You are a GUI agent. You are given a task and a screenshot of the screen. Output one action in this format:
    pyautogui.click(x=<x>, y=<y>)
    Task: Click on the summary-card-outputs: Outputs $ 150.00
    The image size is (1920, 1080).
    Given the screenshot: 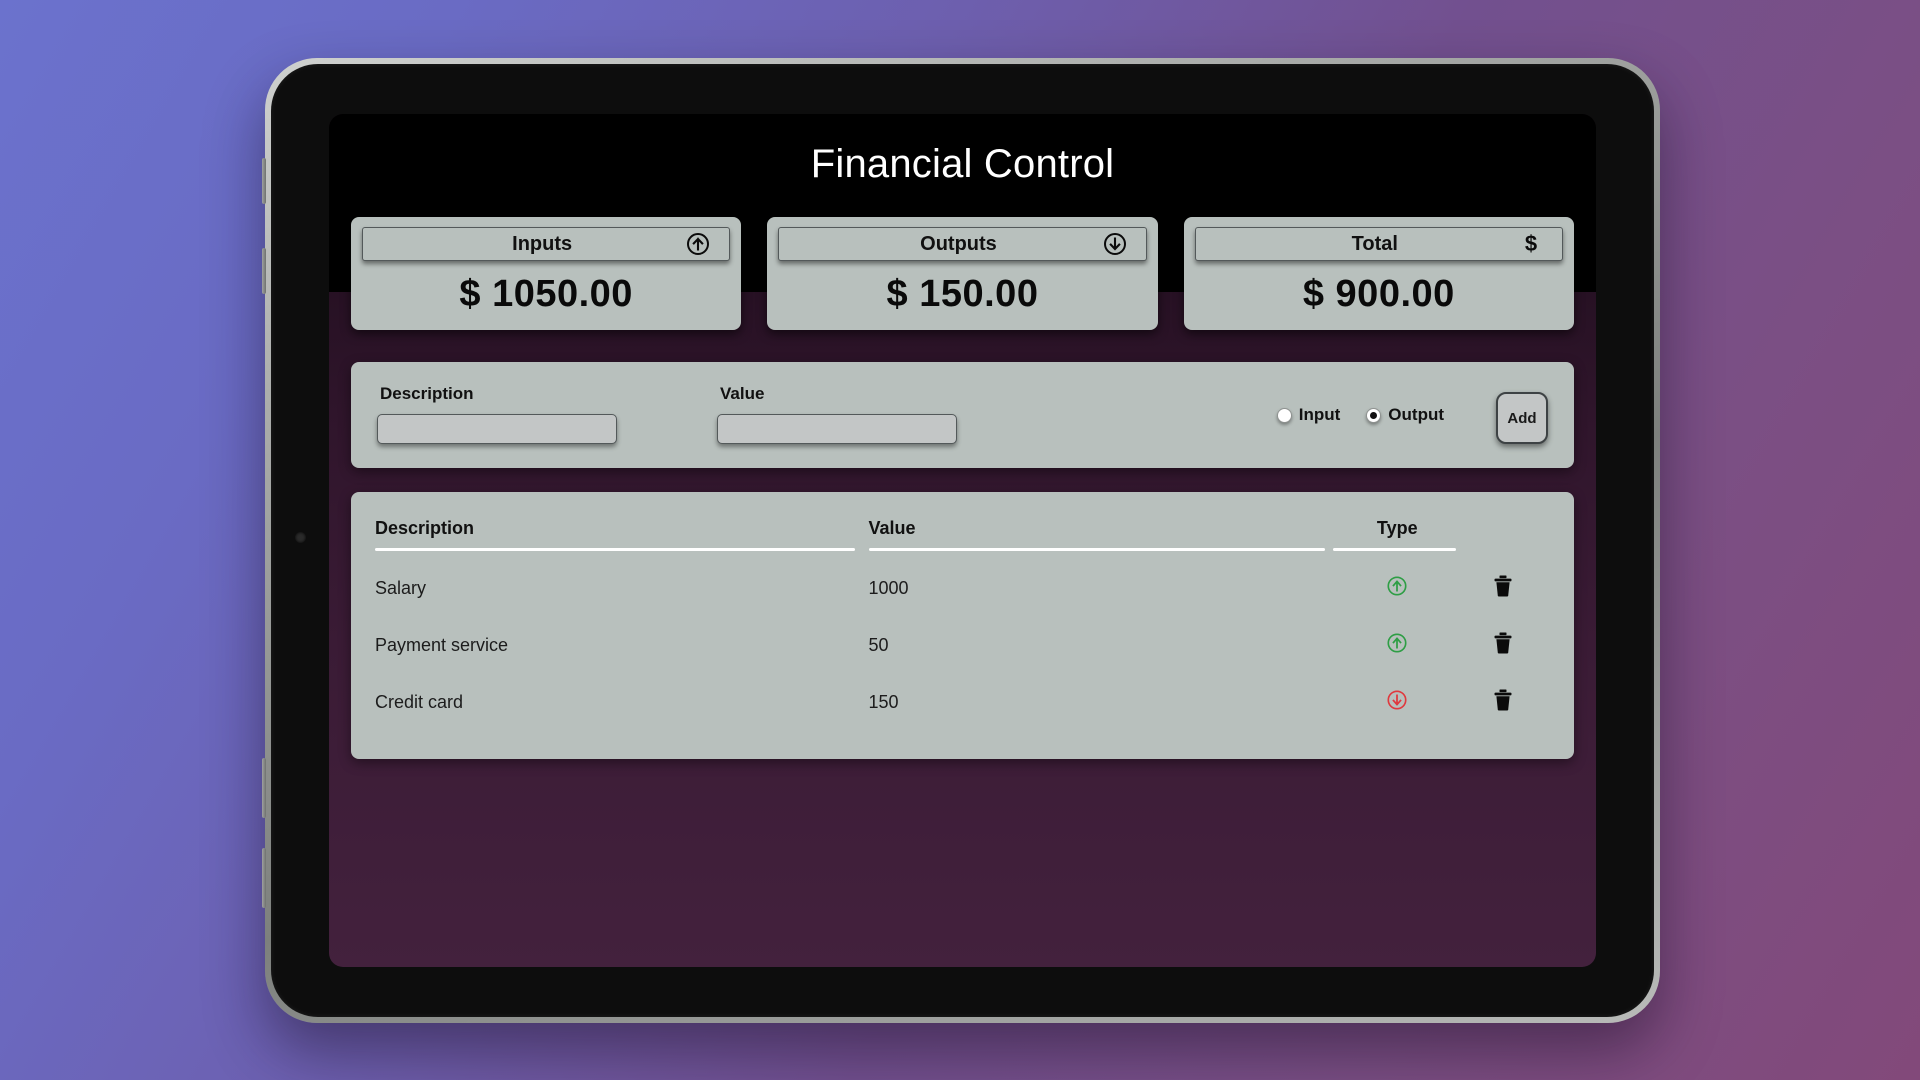 What is the action you would take?
    pyautogui.click(x=962, y=273)
    